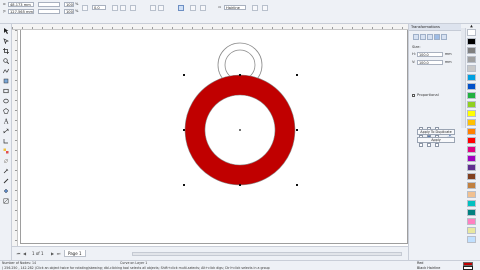 This screenshot has width=480, height=270. Describe the element at coordinates (416, 37) in the screenshot. I see `position-tab-button` at that location.